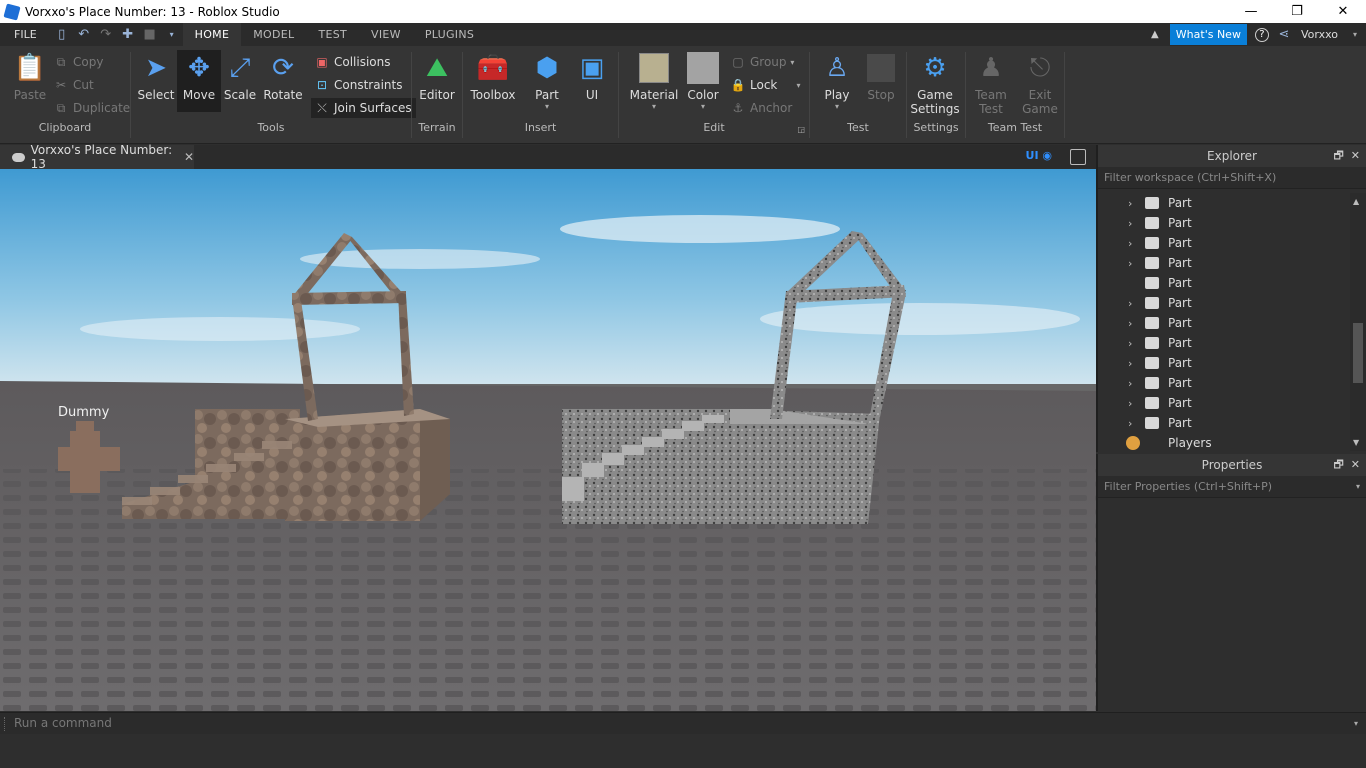 This screenshot has width=1366, height=768. I want to click on properties-filter-input: Filter Properties (Ctrl+Shift+P) ▾, so click(1232, 487).